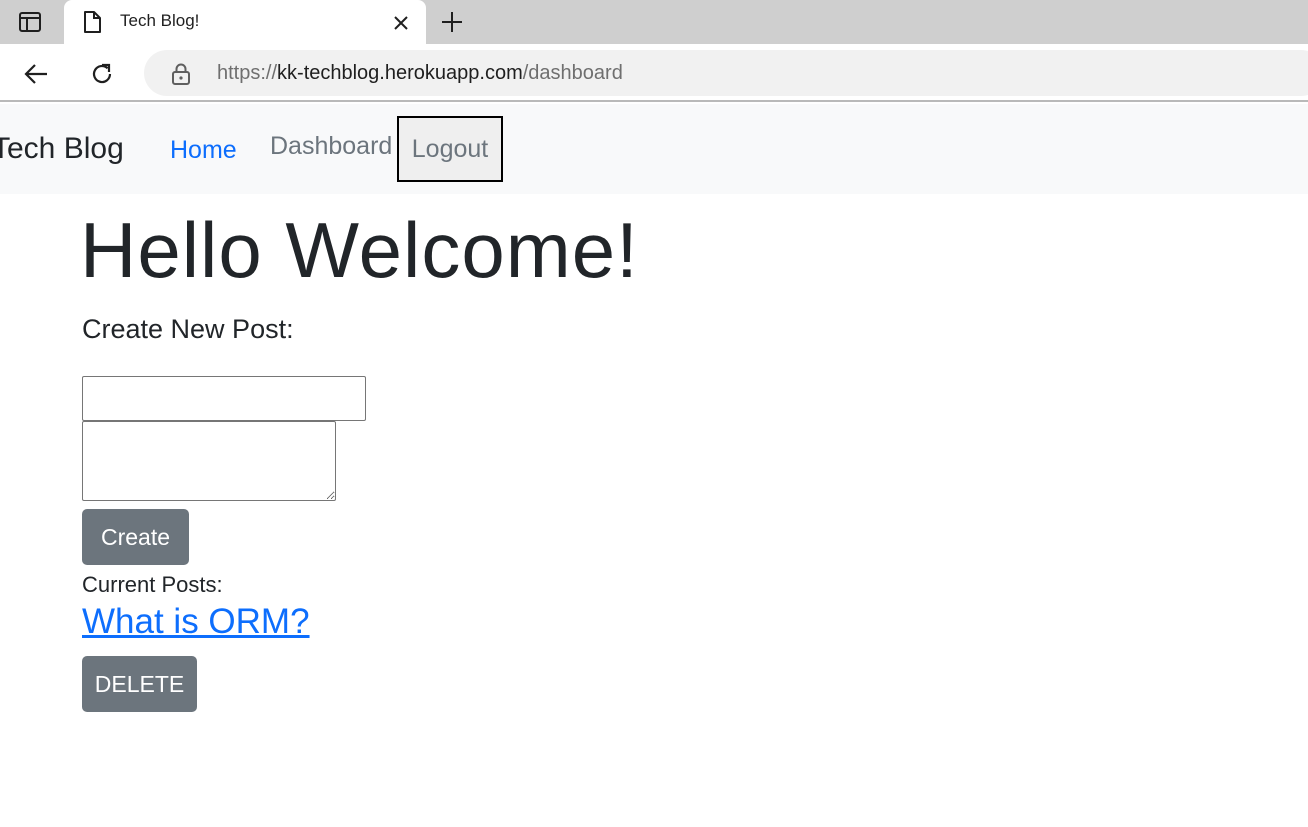 The image size is (1308, 827). Describe the element at coordinates (160, 20) in the screenshot. I see `tab-title: Tech Blog!` at that location.